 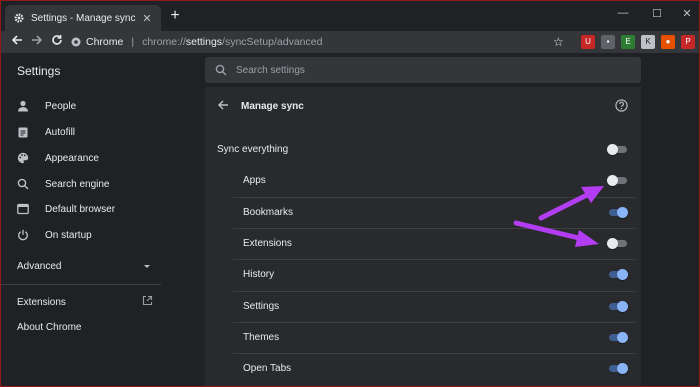 I want to click on sidebar-item-label: Default browser, so click(x=80, y=209).